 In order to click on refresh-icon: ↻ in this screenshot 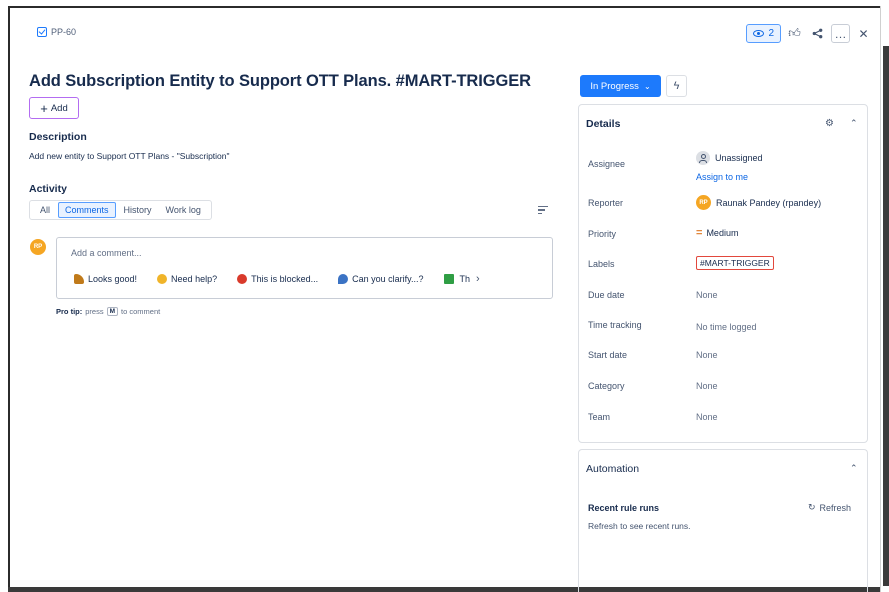, I will do `click(811, 507)`.